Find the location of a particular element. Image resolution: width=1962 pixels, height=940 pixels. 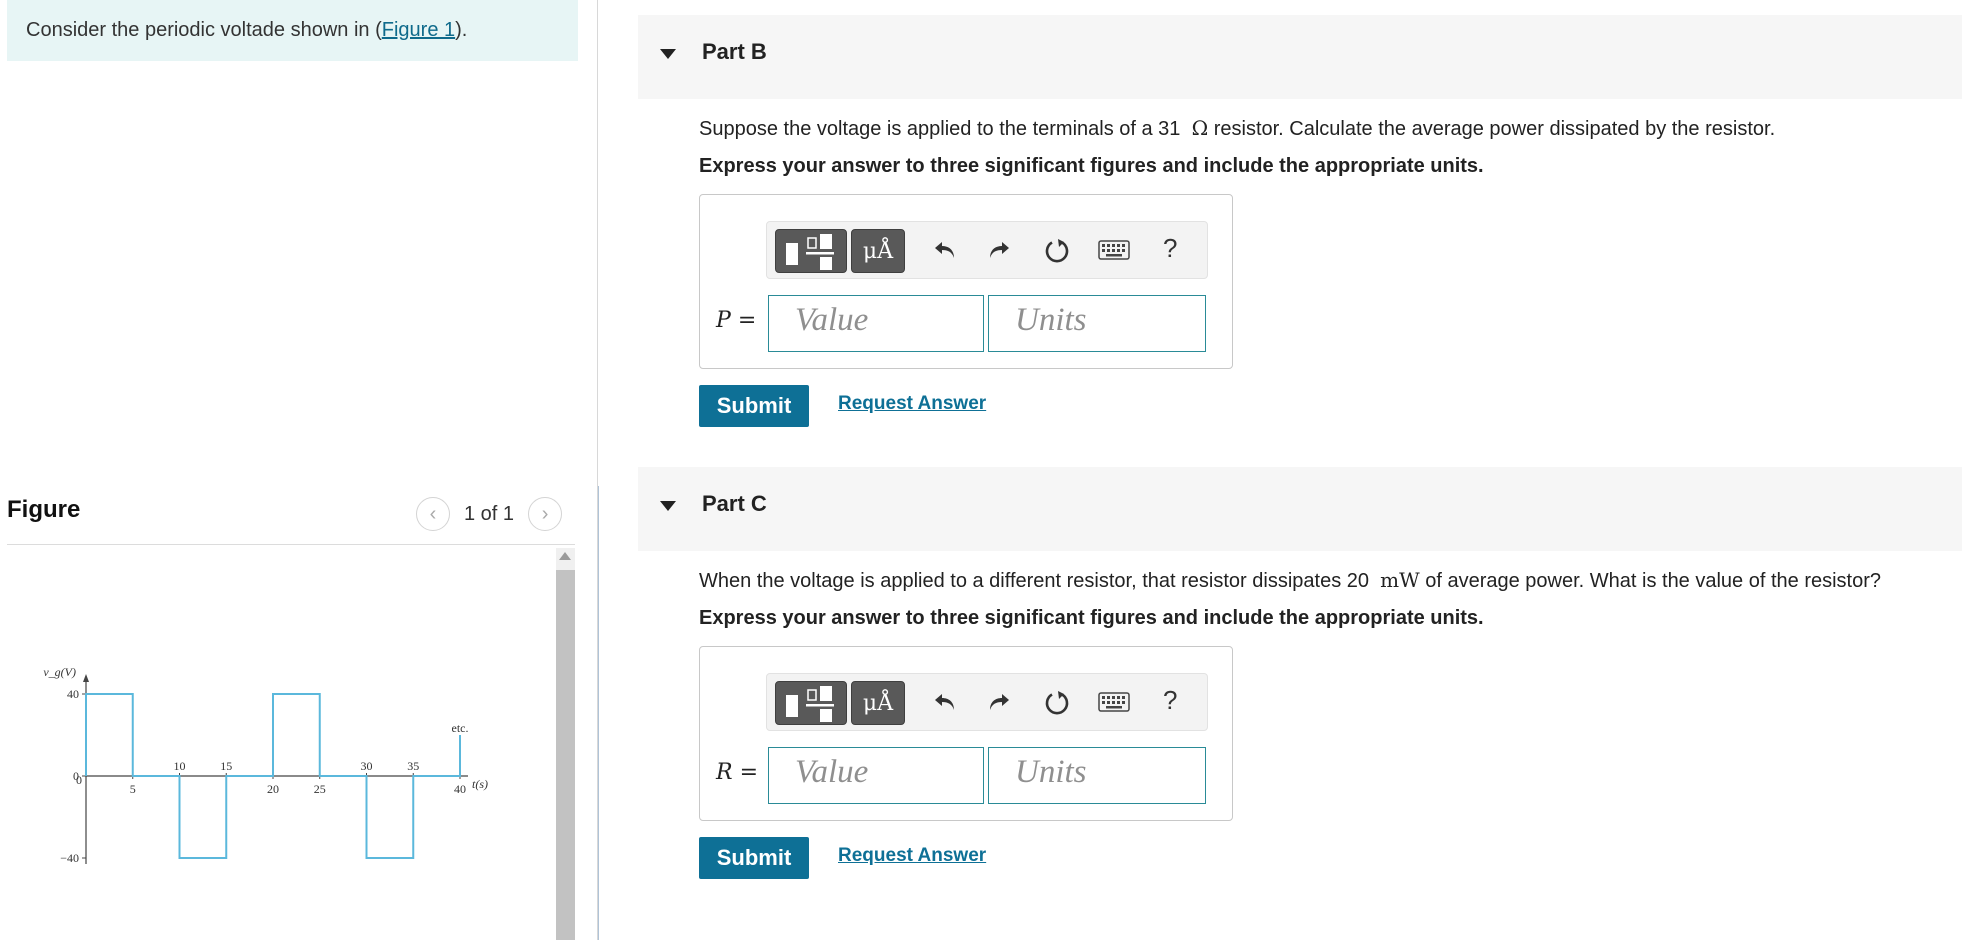

x-tick-label: 10 is located at coordinates (180, 766).